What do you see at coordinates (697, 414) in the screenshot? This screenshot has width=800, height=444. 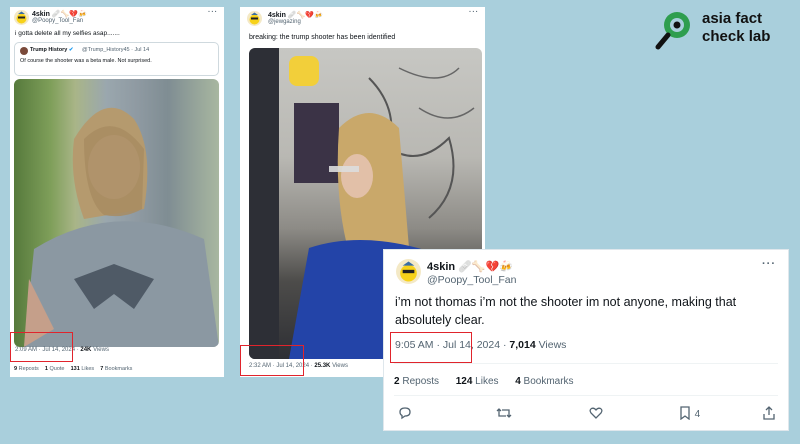 I see `bookmark-action-count: 4` at bounding box center [697, 414].